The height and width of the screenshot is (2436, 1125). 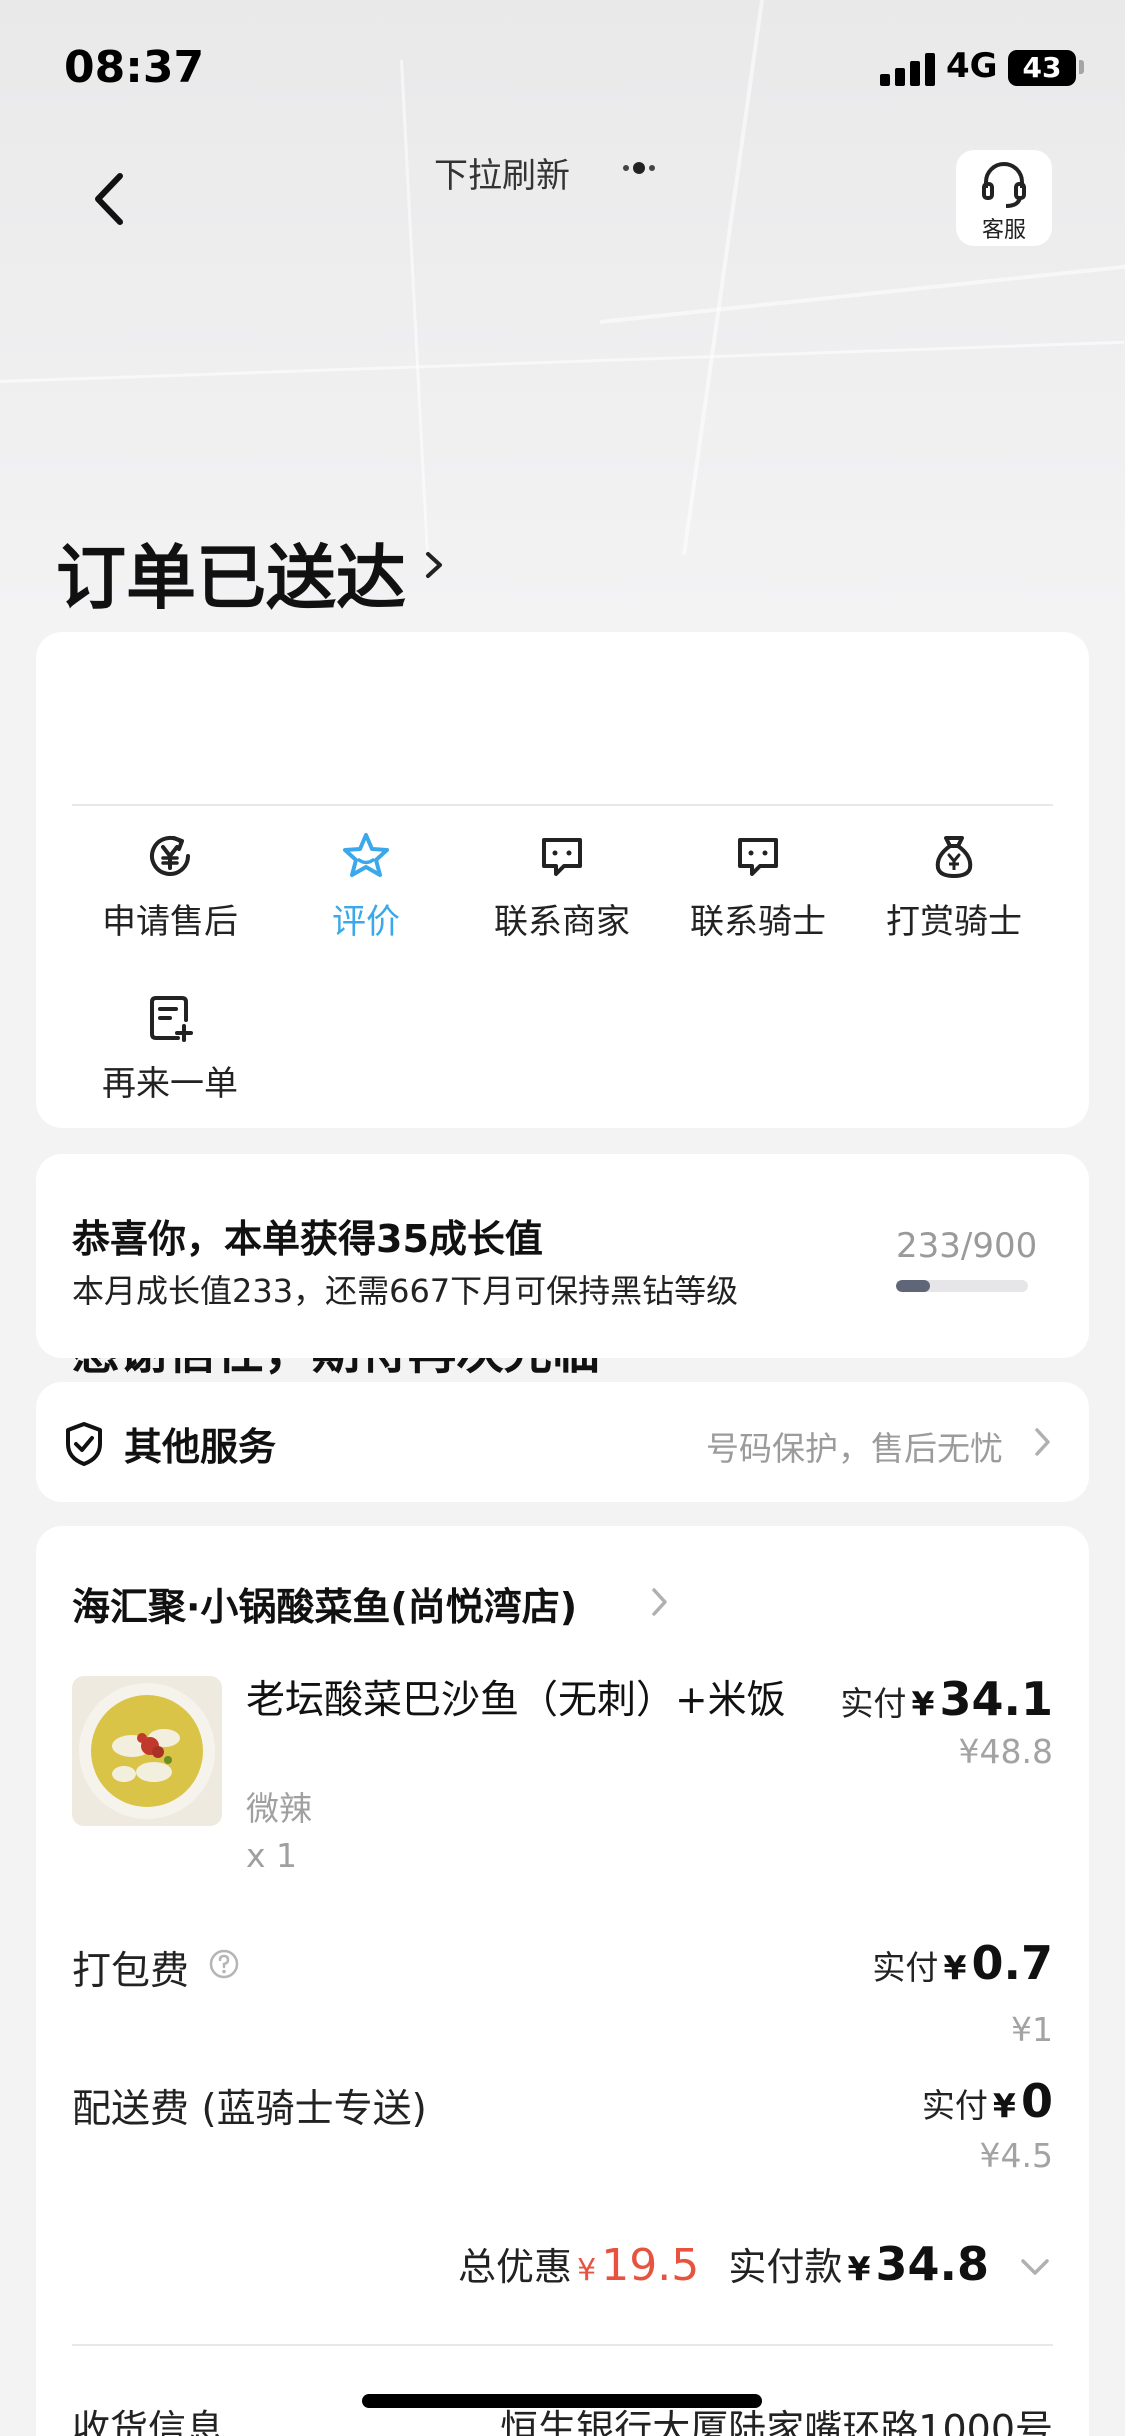 I want to click on help-icon, so click(x=224, y=1964).